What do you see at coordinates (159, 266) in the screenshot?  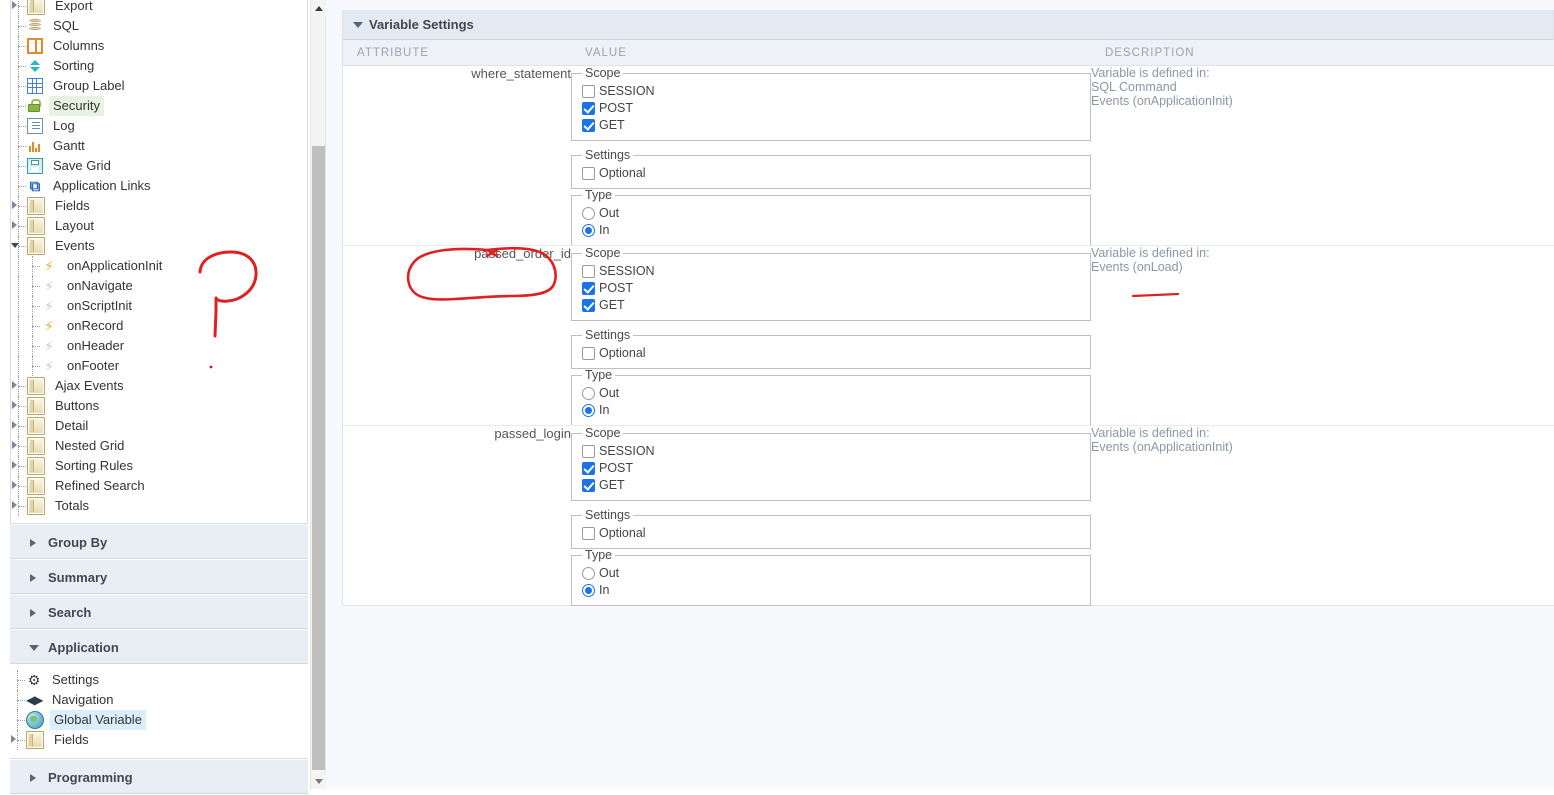 I see `tree-item-onapplicationinit: ⚡ onApplicationInit` at bounding box center [159, 266].